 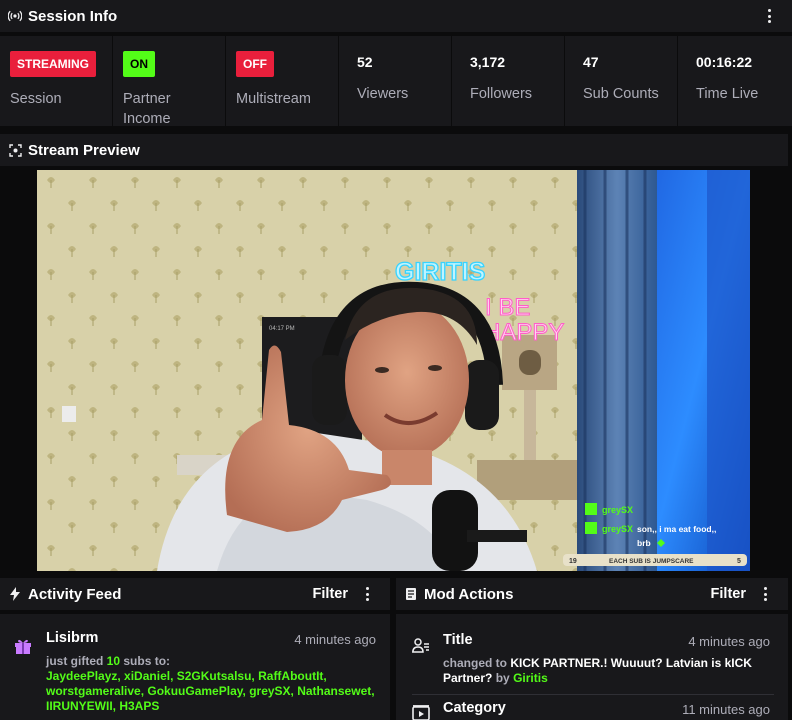 What do you see at coordinates (501, 94) in the screenshot?
I see `stat-label: Followers` at bounding box center [501, 94].